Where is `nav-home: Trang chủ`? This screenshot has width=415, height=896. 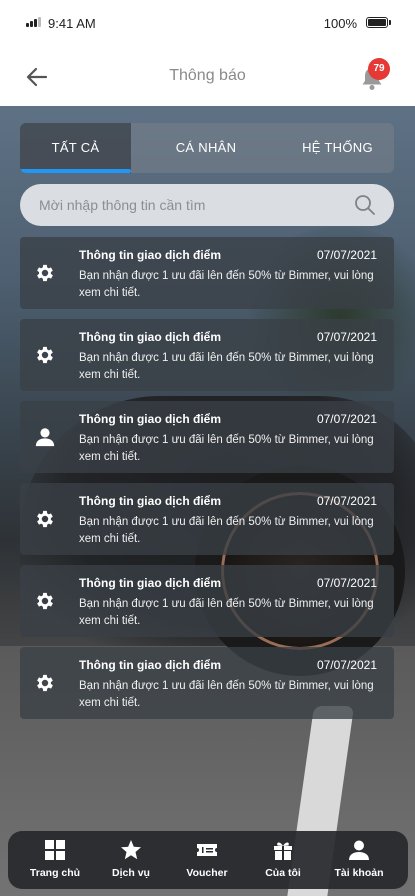 nav-home: Trang chủ is located at coordinates (55, 862).